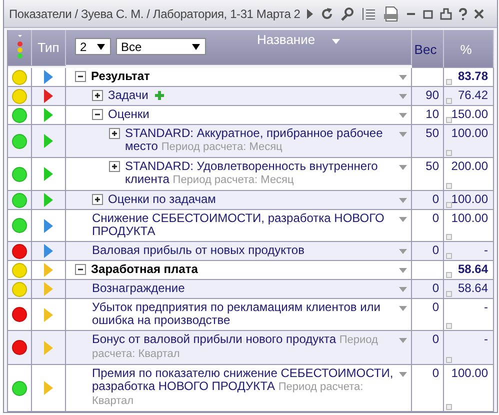 Image resolution: width=499 pixels, height=415 pixels. Describe the element at coordinates (369, 13) in the screenshot. I see `list-icon` at that location.